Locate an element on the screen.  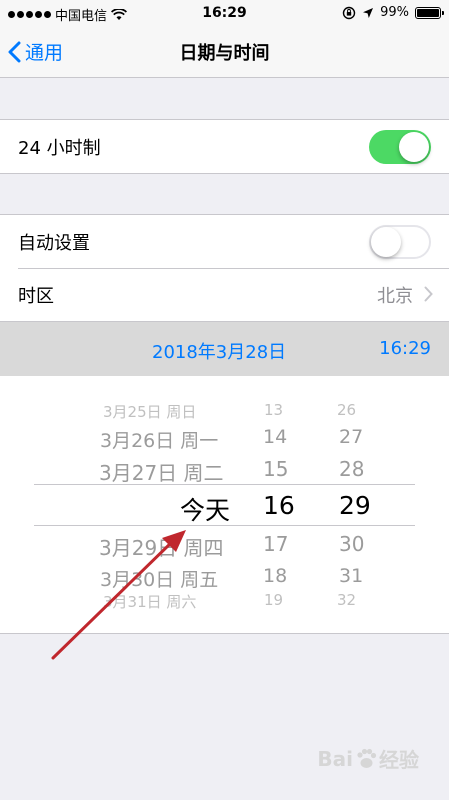
hour-format-group: 24 小时制 is located at coordinates (224, 146).